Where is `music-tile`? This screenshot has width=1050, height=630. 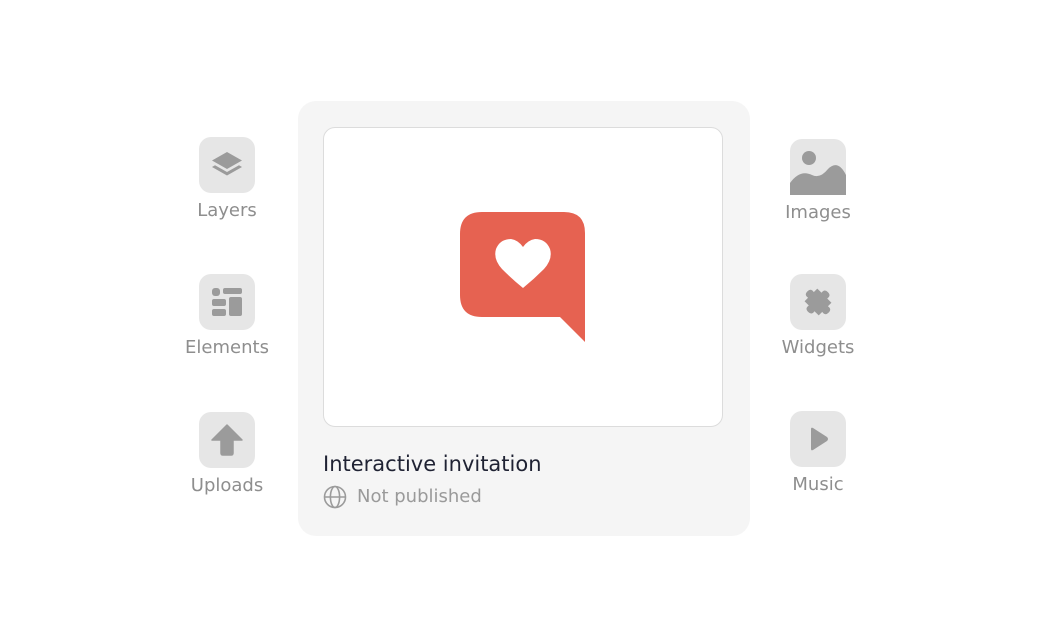
music-tile is located at coordinates (818, 439).